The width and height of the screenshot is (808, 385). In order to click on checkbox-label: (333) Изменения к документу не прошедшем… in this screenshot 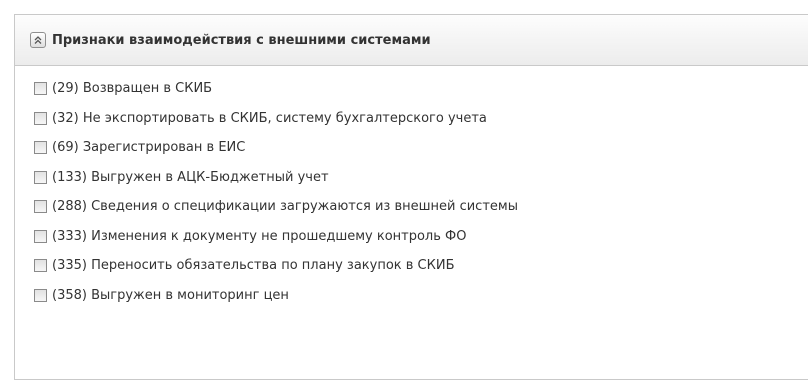, I will do `click(259, 236)`.